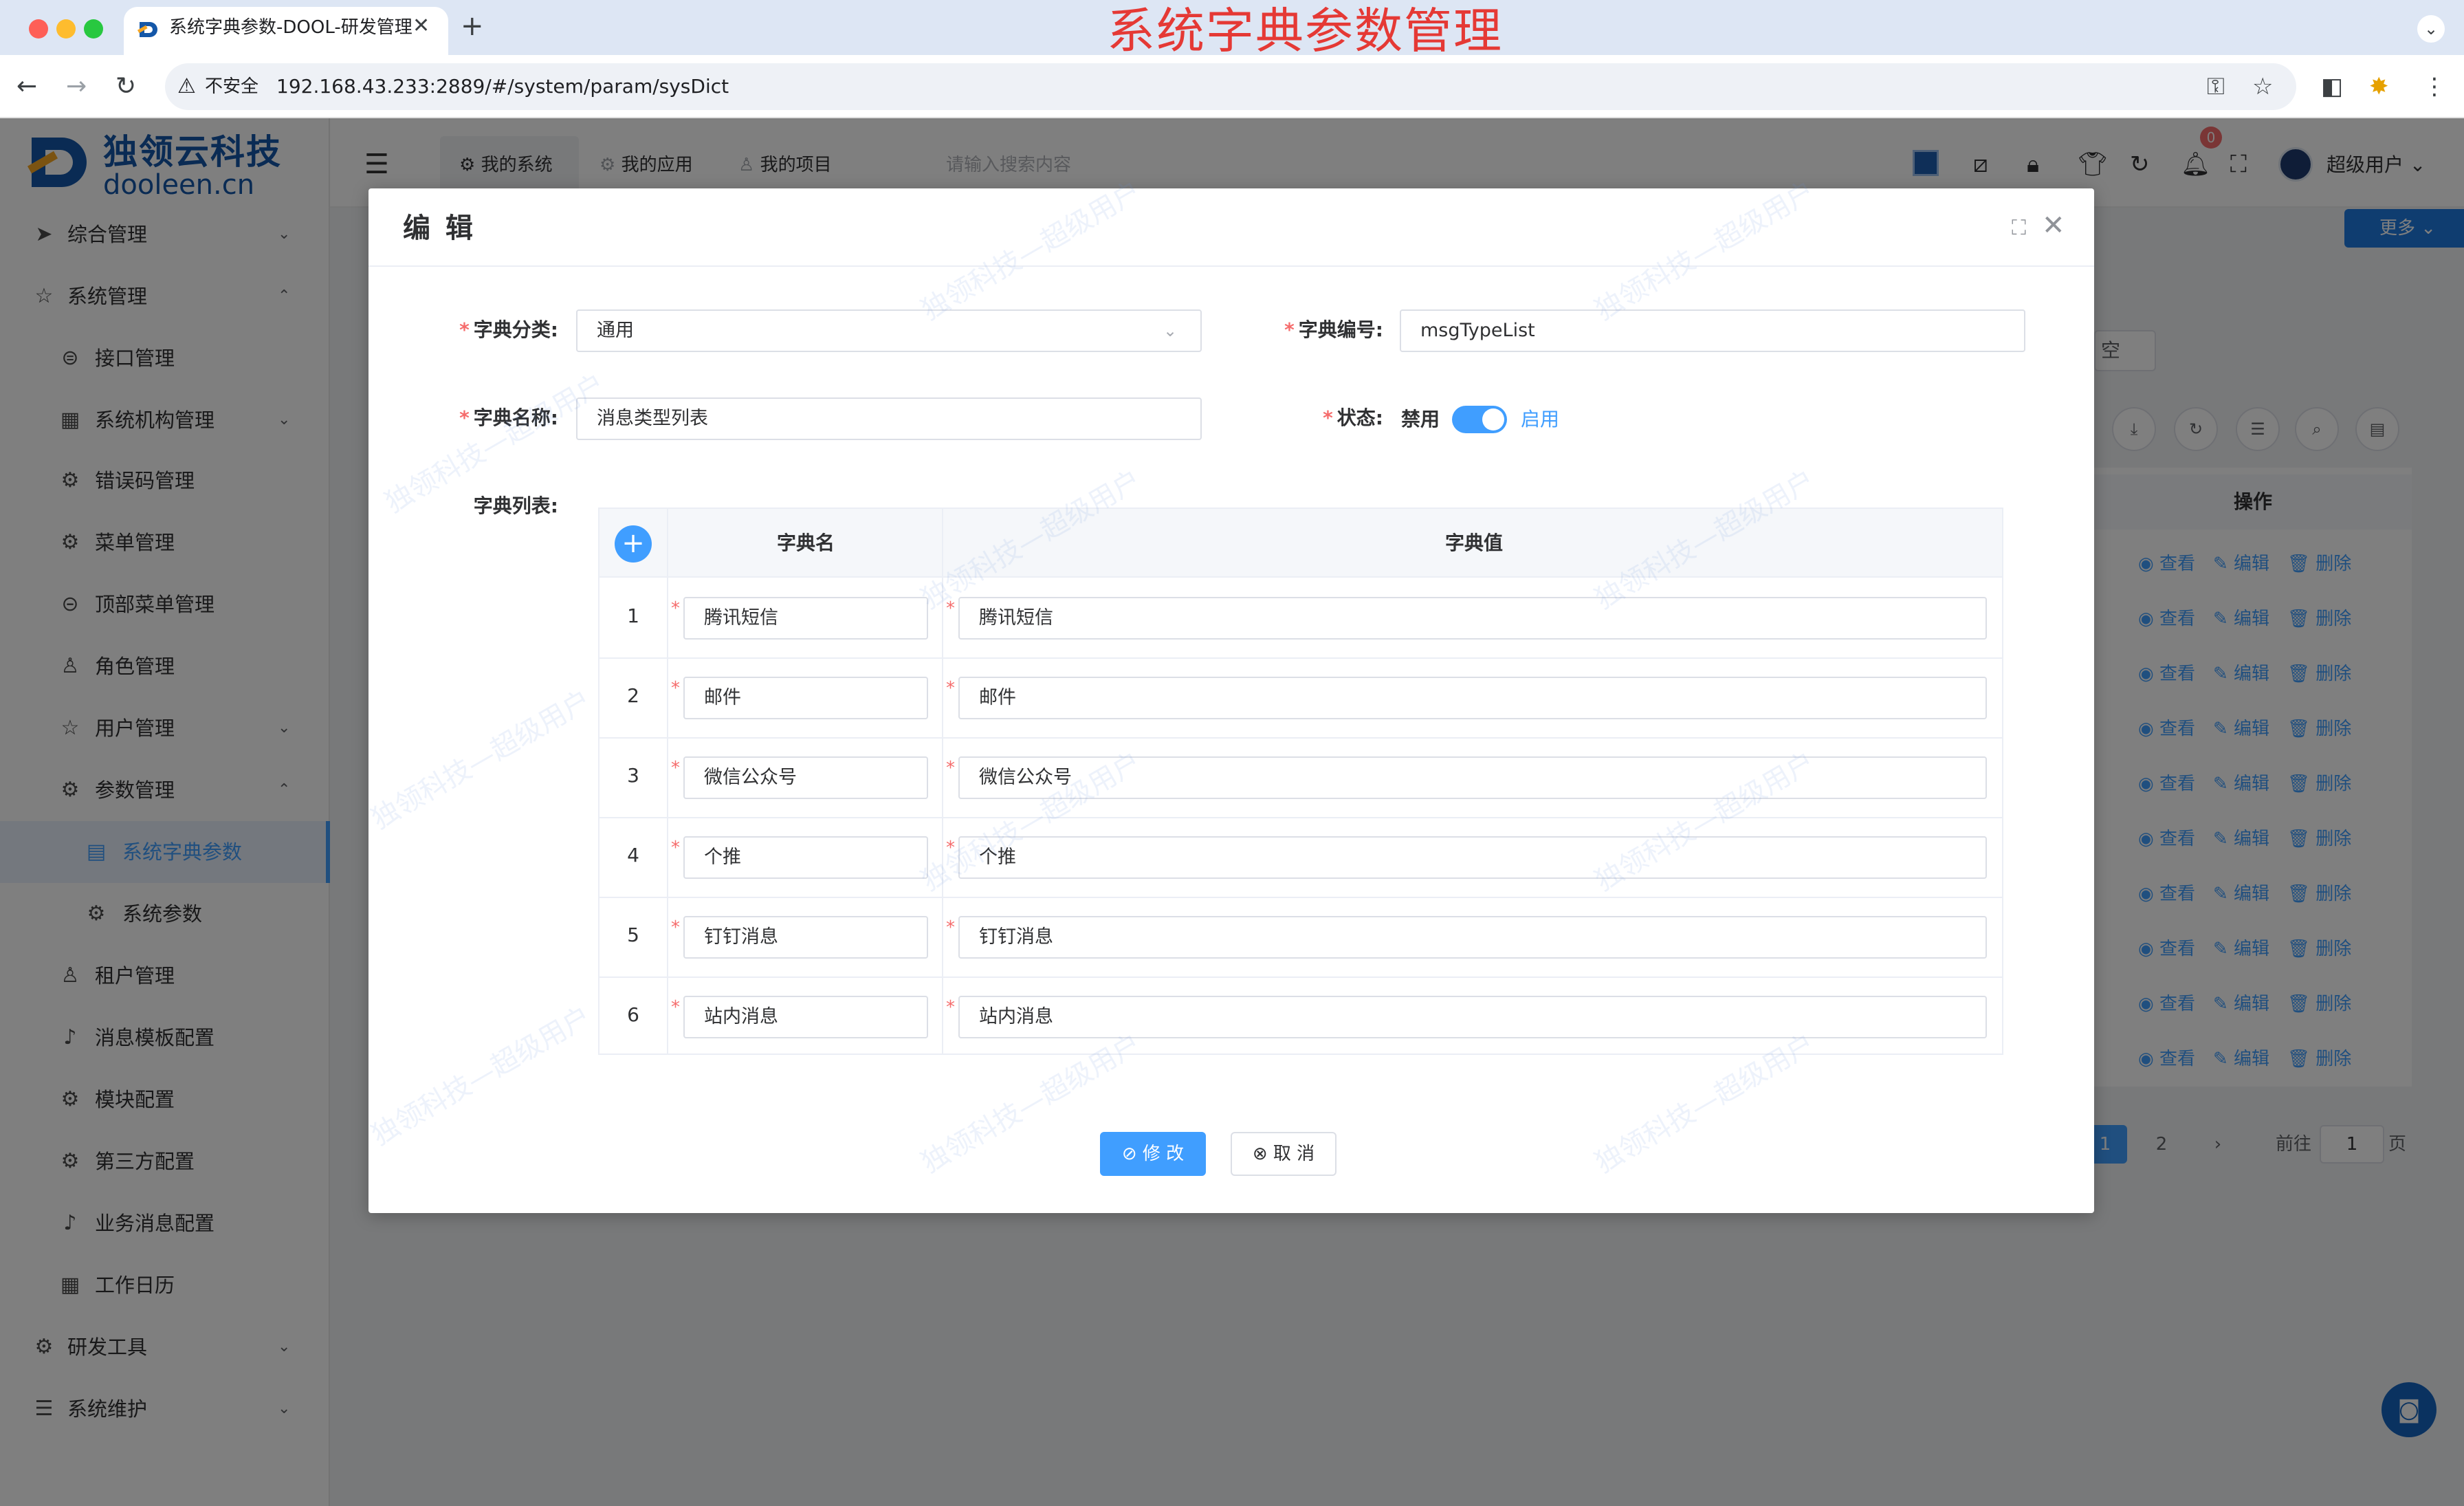 Image resolution: width=2464 pixels, height=1506 pixels. What do you see at coordinates (1475, 543) in the screenshot?
I see `col-header-value: 字典值` at bounding box center [1475, 543].